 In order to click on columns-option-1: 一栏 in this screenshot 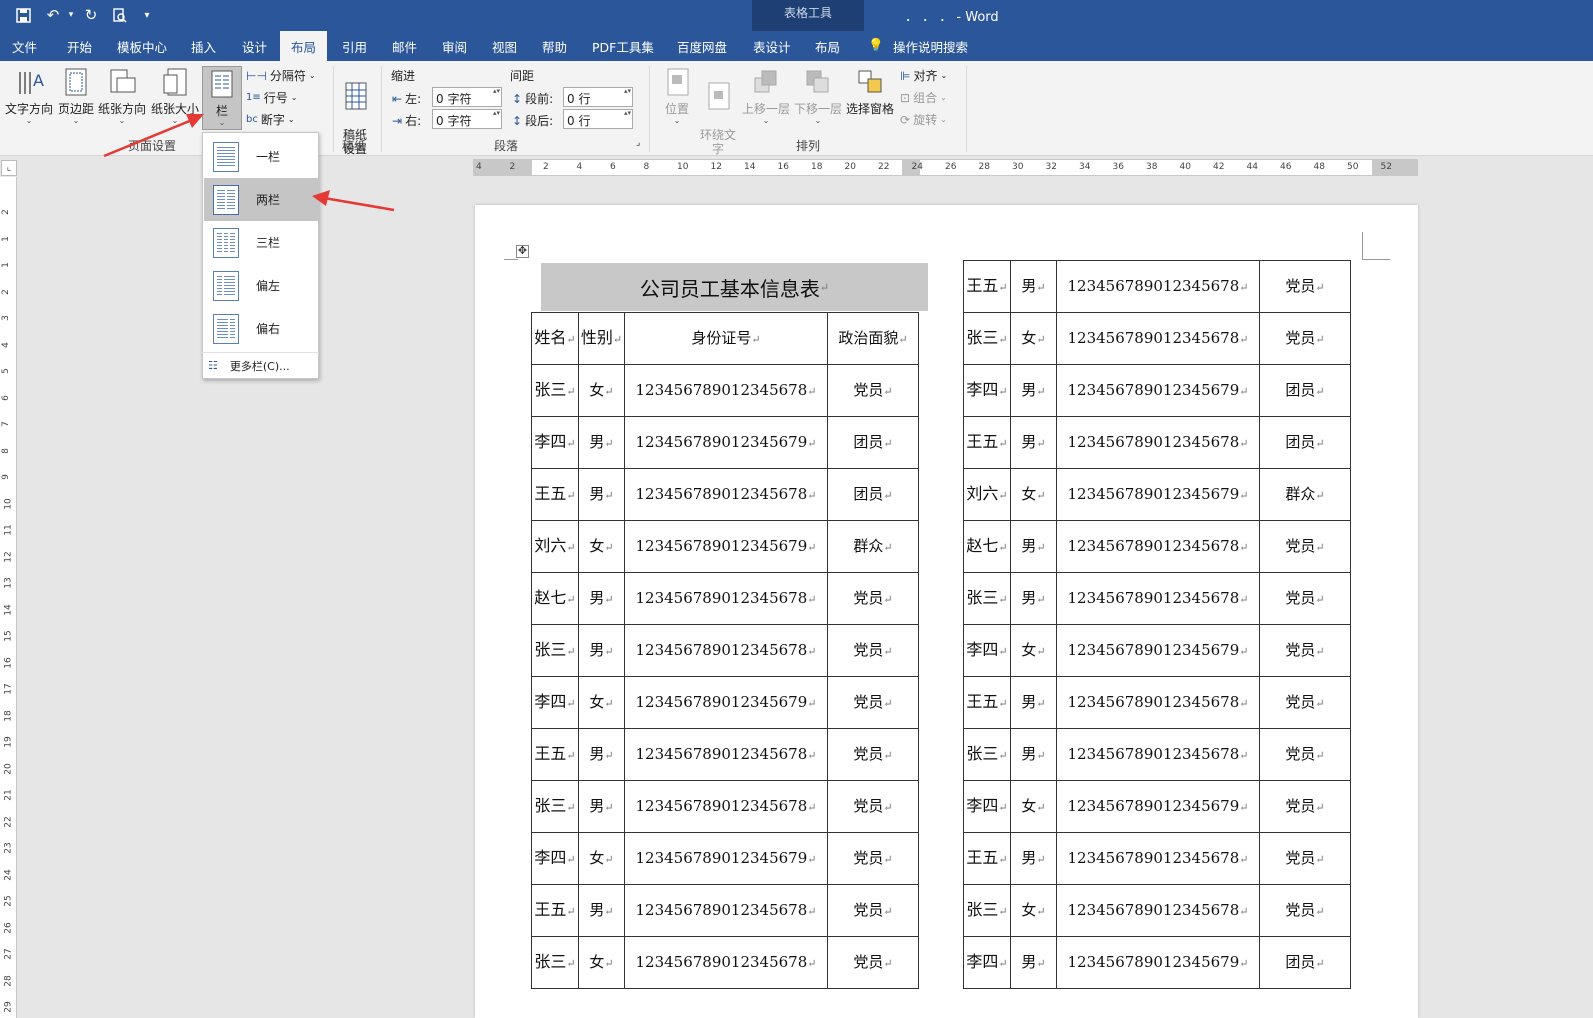, I will do `click(261, 156)`.